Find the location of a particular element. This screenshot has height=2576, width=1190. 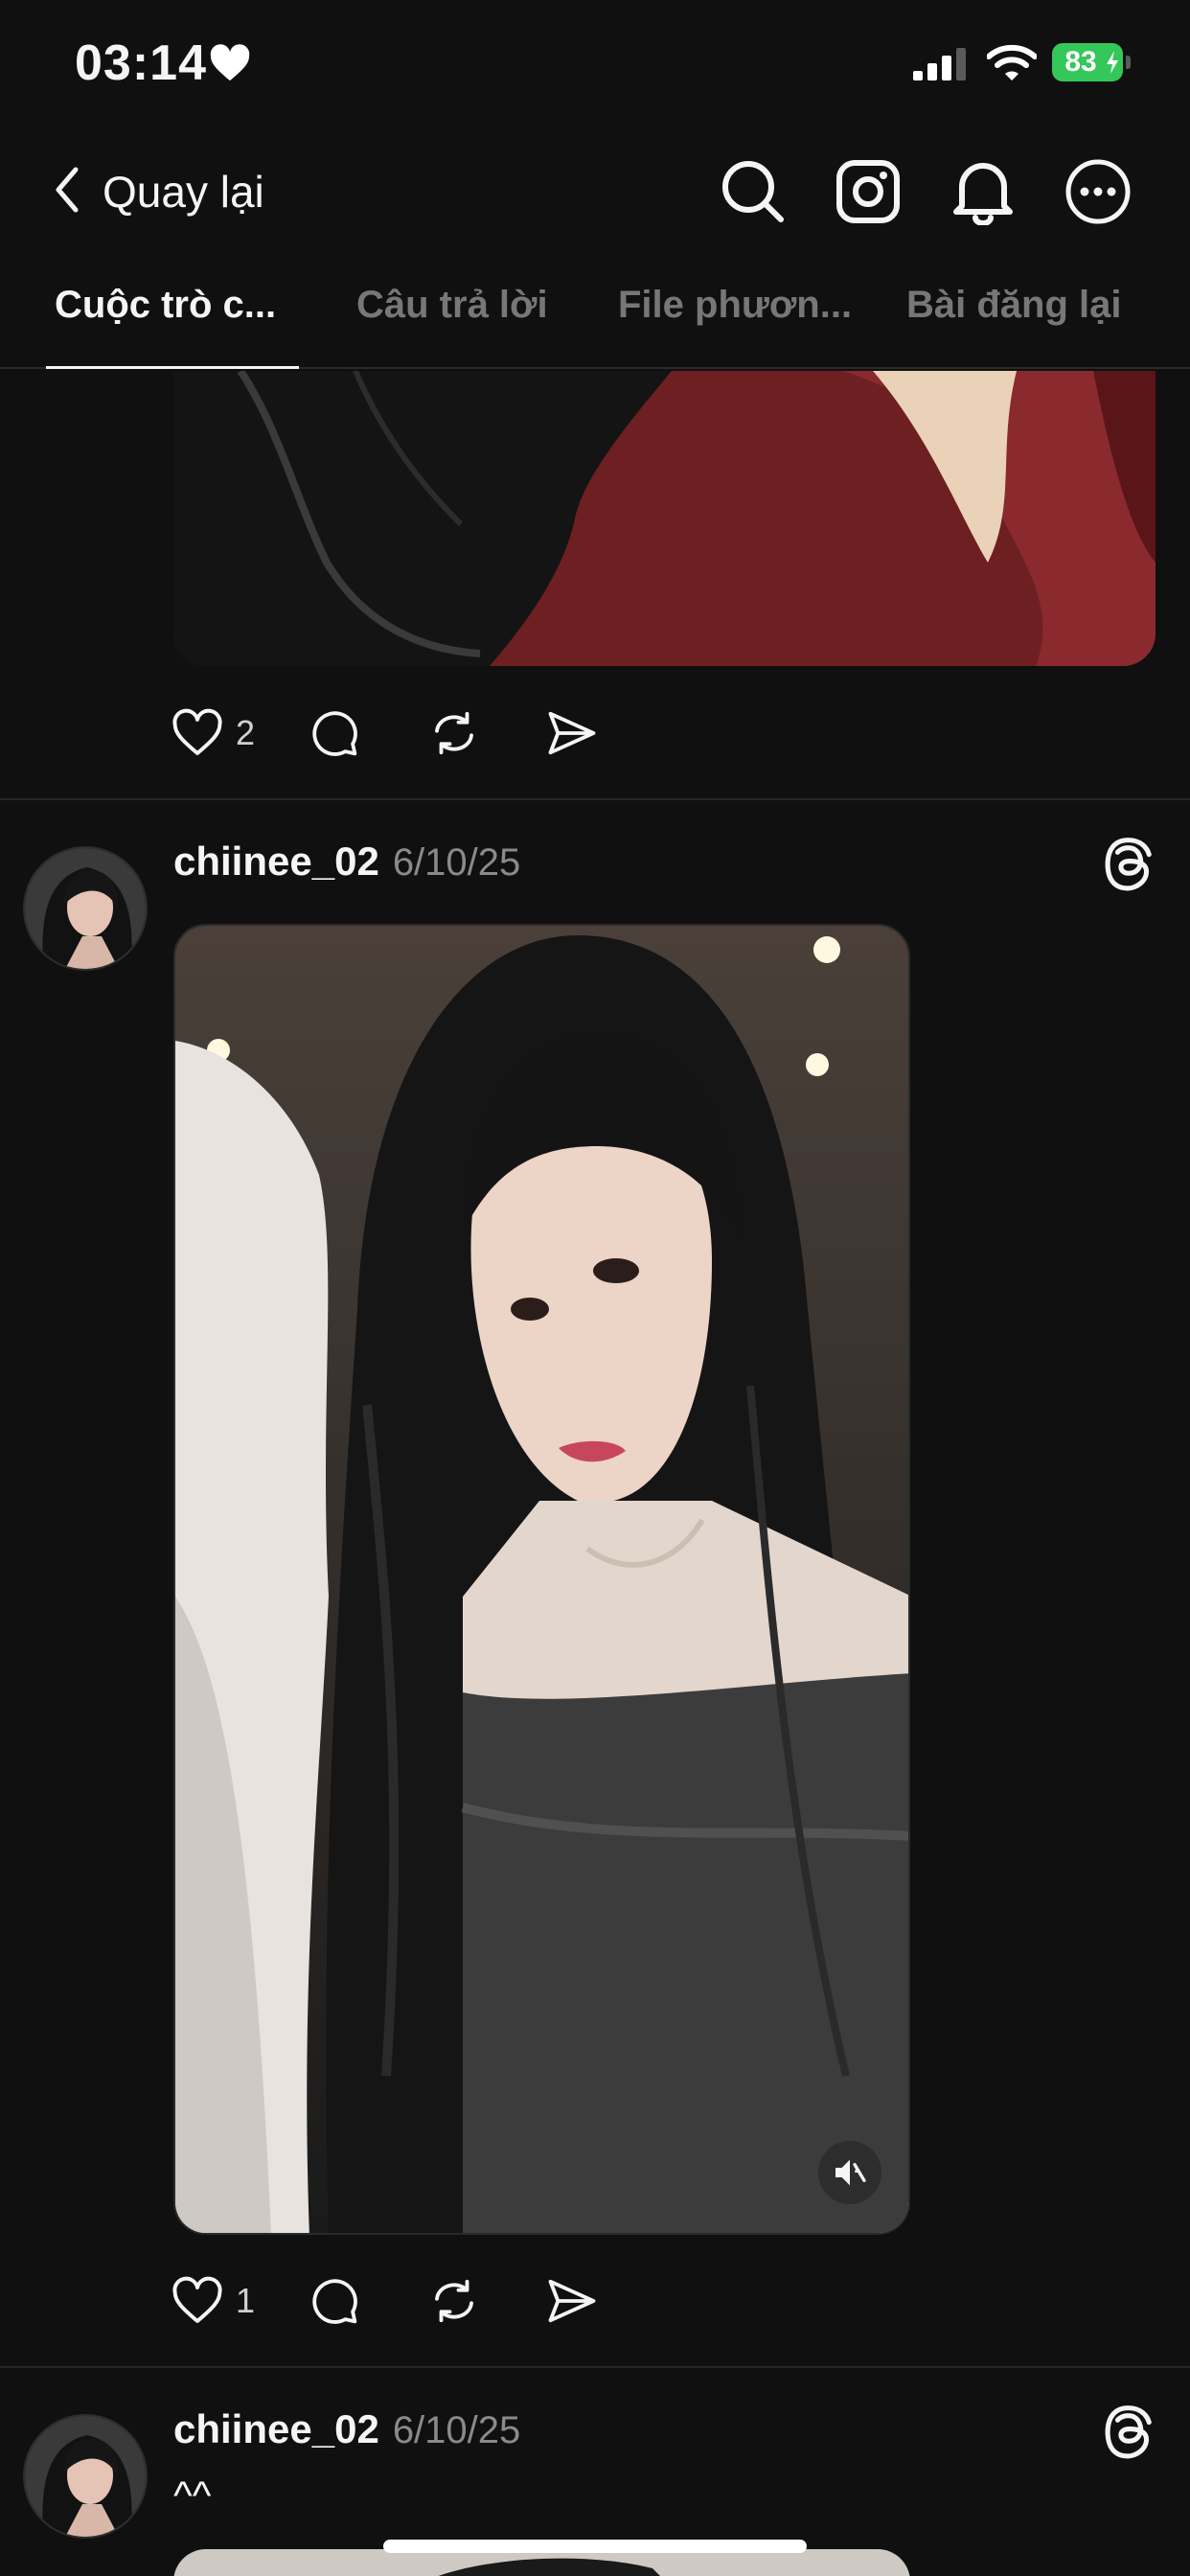

status-bar: 03:14 83 is located at coordinates (595, 64).